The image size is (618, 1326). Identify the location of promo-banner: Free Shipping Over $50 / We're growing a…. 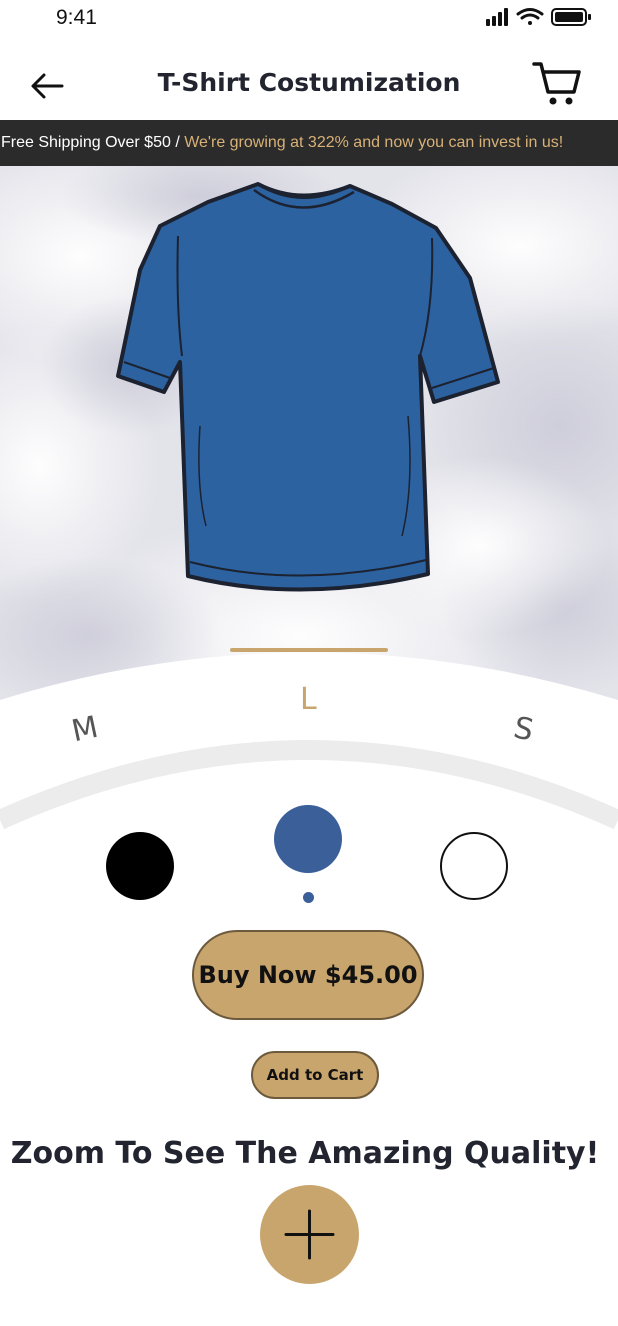
(309, 143).